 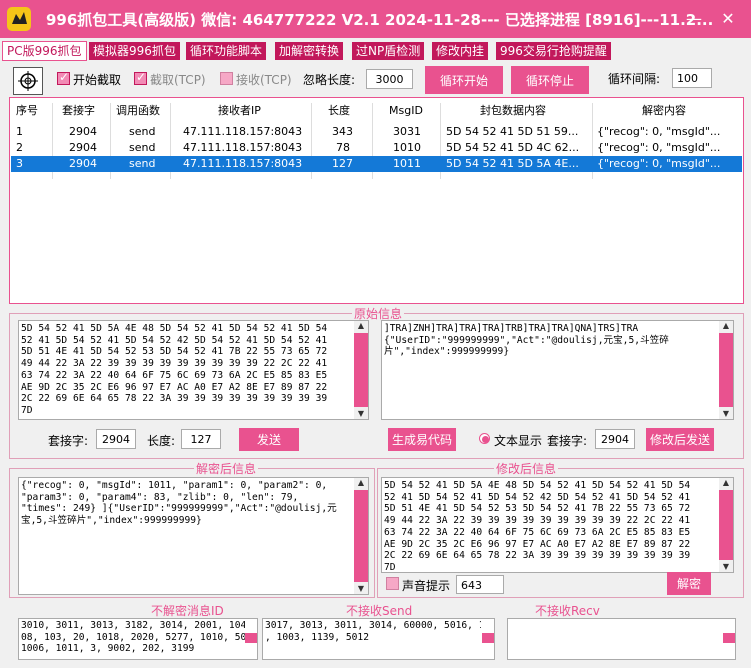 I want to click on modified-scroll-thumb, so click(x=726, y=525).